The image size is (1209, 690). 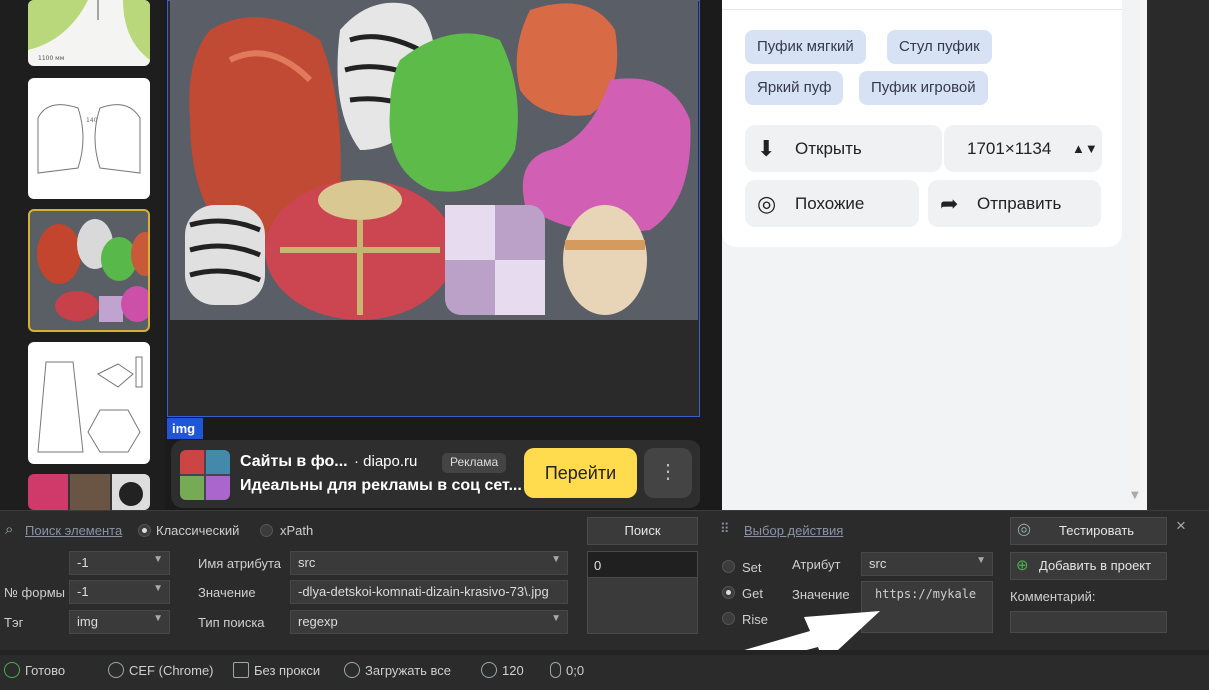 What do you see at coordinates (1178, 255) in the screenshot?
I see `right-dim-strip` at bounding box center [1178, 255].